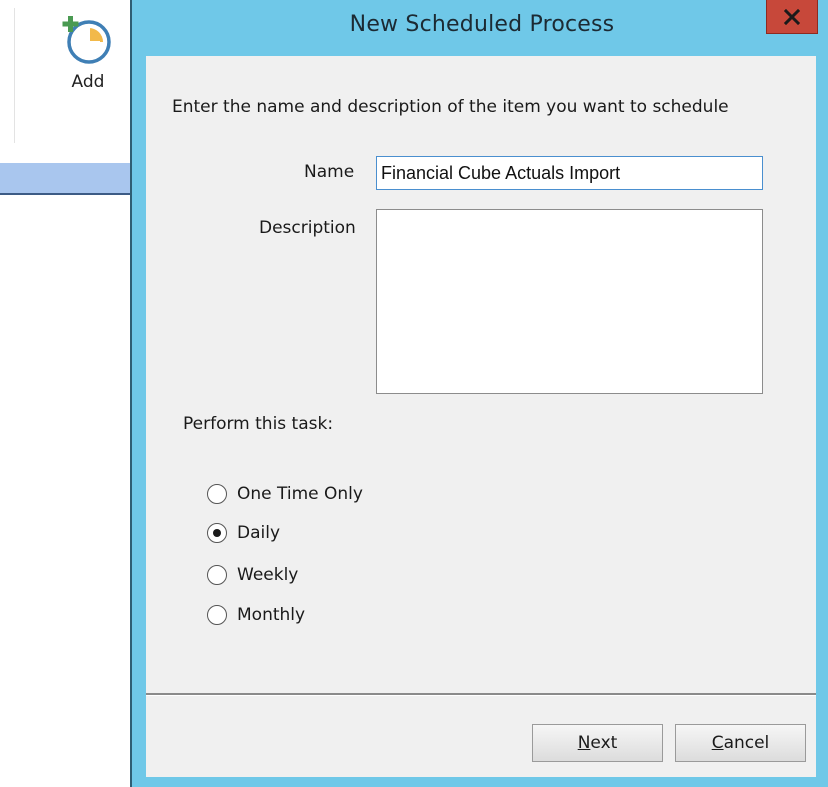 The height and width of the screenshot is (787, 828). I want to click on radio-one-time-only: One Time Only, so click(285, 494).